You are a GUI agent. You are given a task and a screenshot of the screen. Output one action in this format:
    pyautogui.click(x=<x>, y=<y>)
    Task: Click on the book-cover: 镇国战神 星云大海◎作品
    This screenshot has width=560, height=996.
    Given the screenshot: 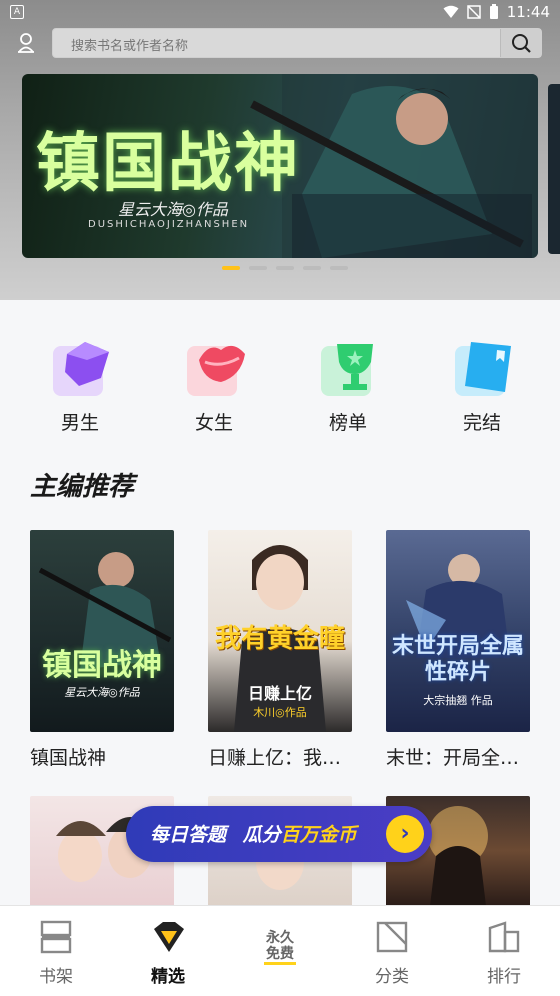 What is the action you would take?
    pyautogui.click(x=102, y=631)
    